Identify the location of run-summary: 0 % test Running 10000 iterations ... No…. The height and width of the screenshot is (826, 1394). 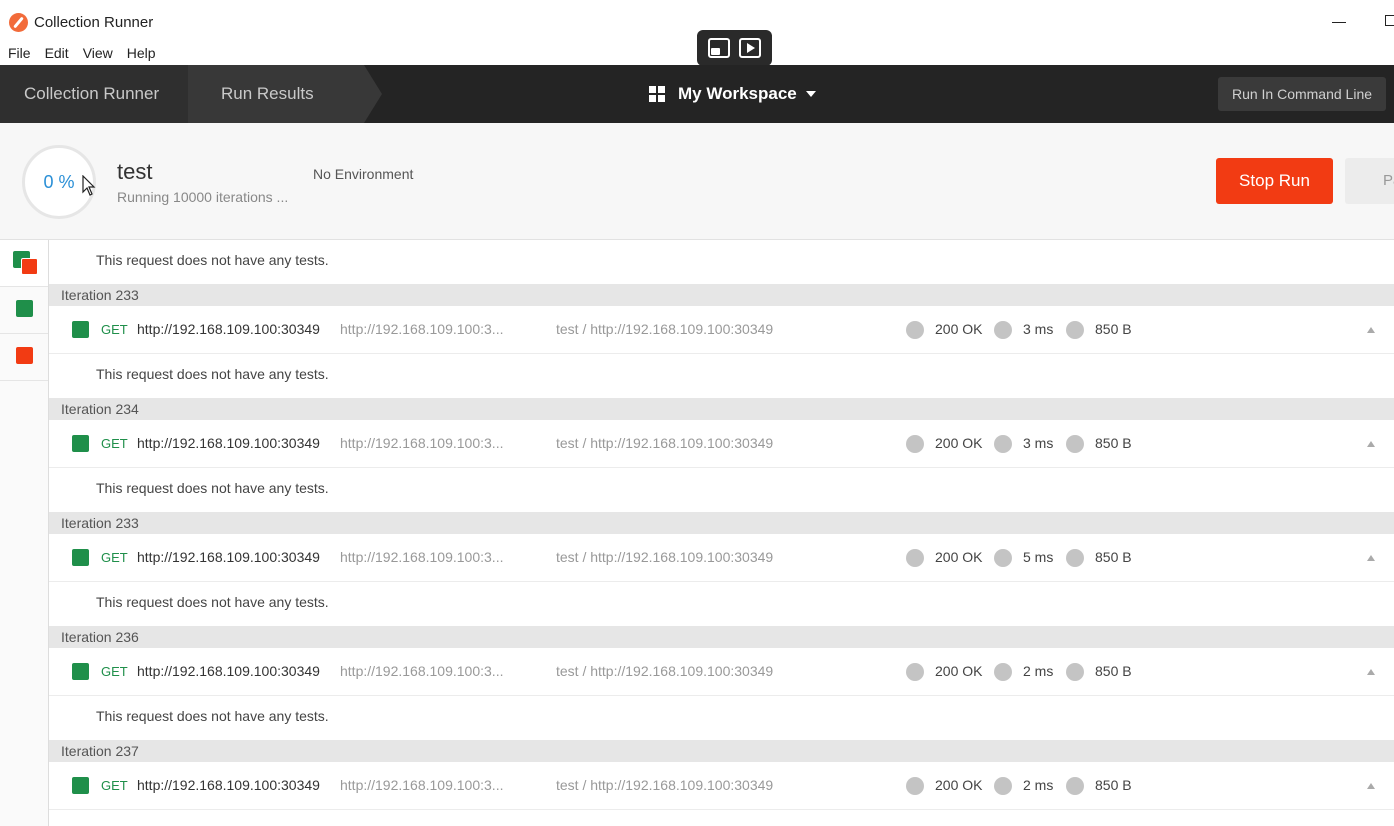
(697, 181).